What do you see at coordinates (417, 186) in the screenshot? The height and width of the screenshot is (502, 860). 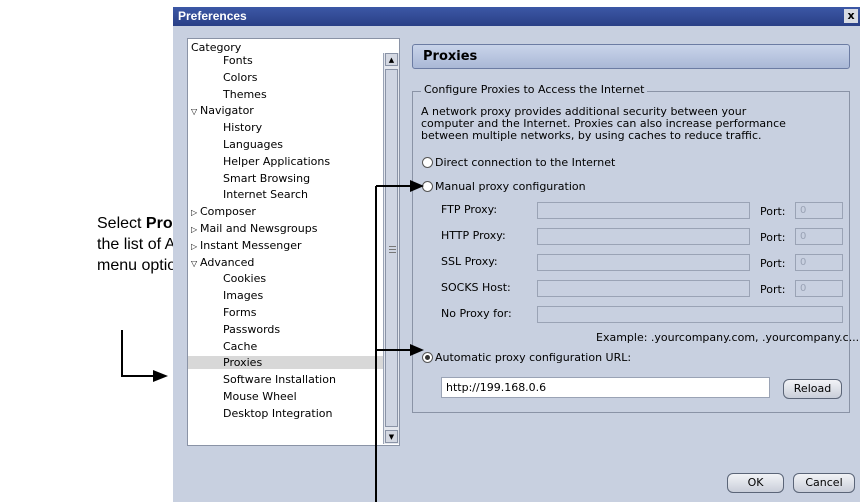 I see `arrow-to-manual-icon` at bounding box center [417, 186].